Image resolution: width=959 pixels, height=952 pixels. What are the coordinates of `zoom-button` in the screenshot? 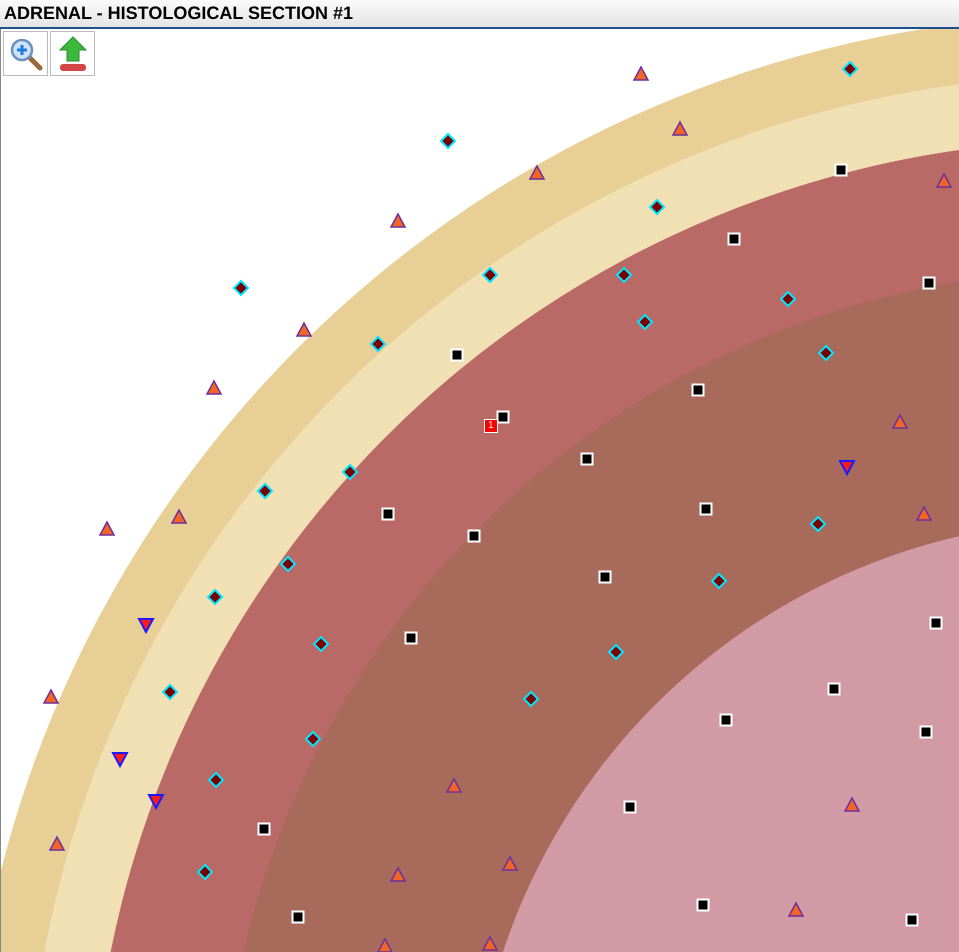 It's located at (25, 53).